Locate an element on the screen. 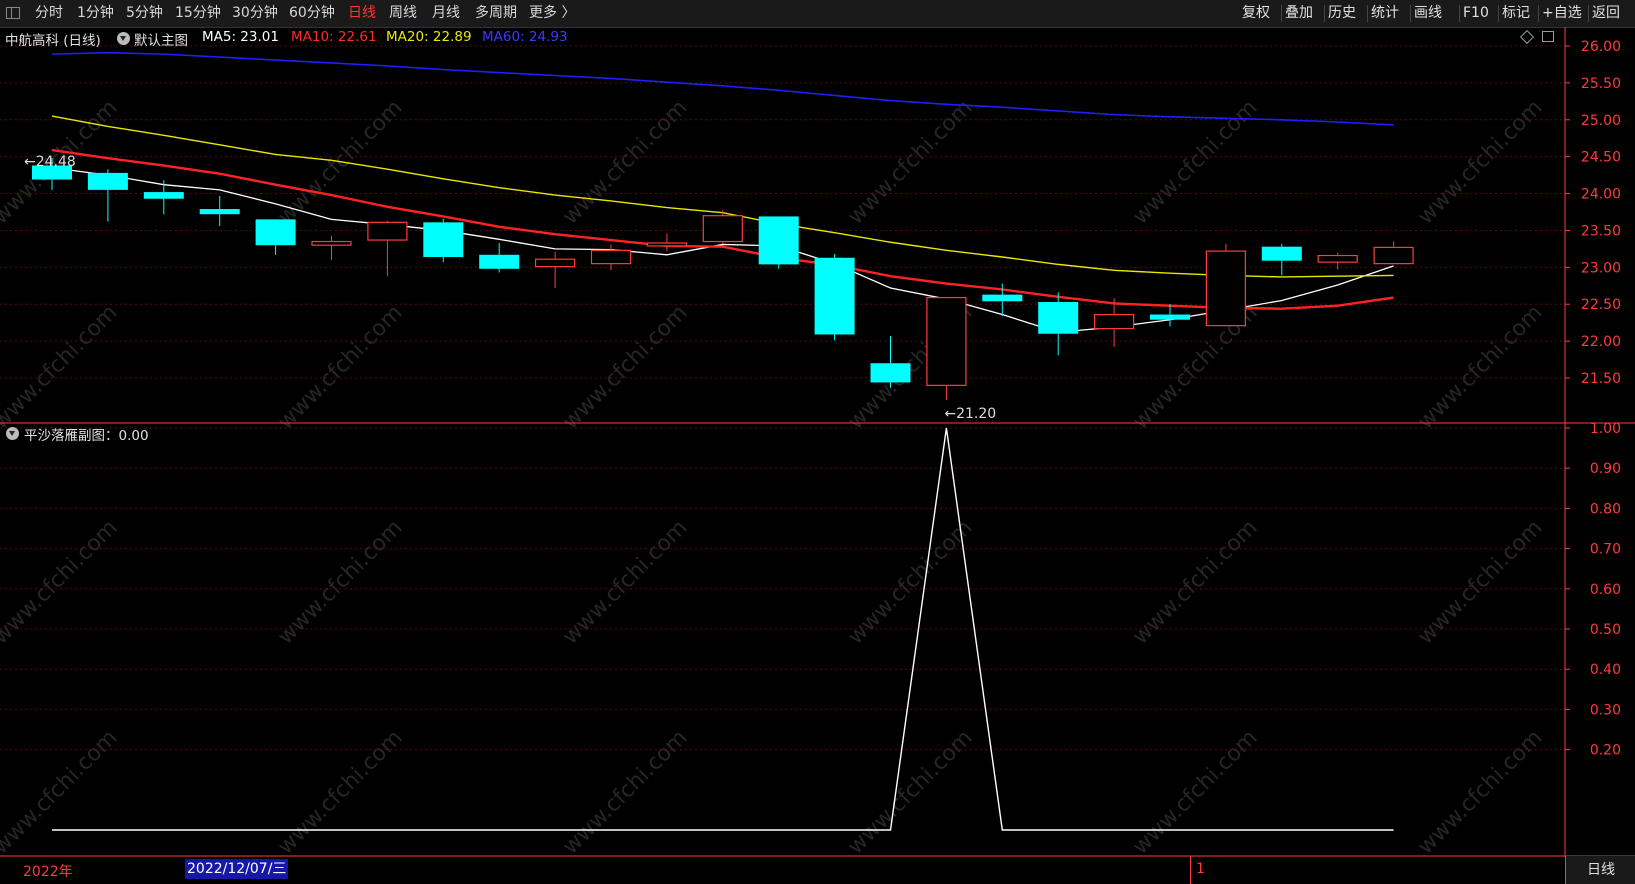 The height and width of the screenshot is (884, 1635). toolbar-button: 标记 is located at coordinates (1516, 13).